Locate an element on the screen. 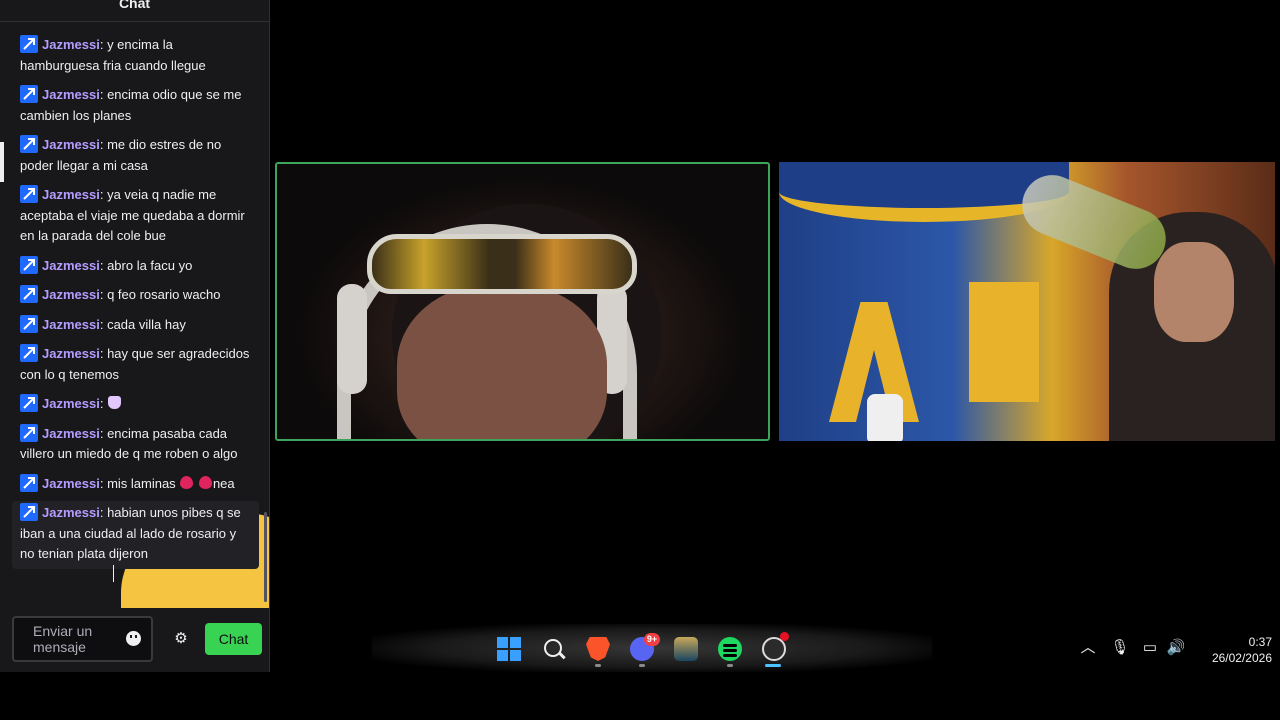  emoji-icon is located at coordinates (133, 638).